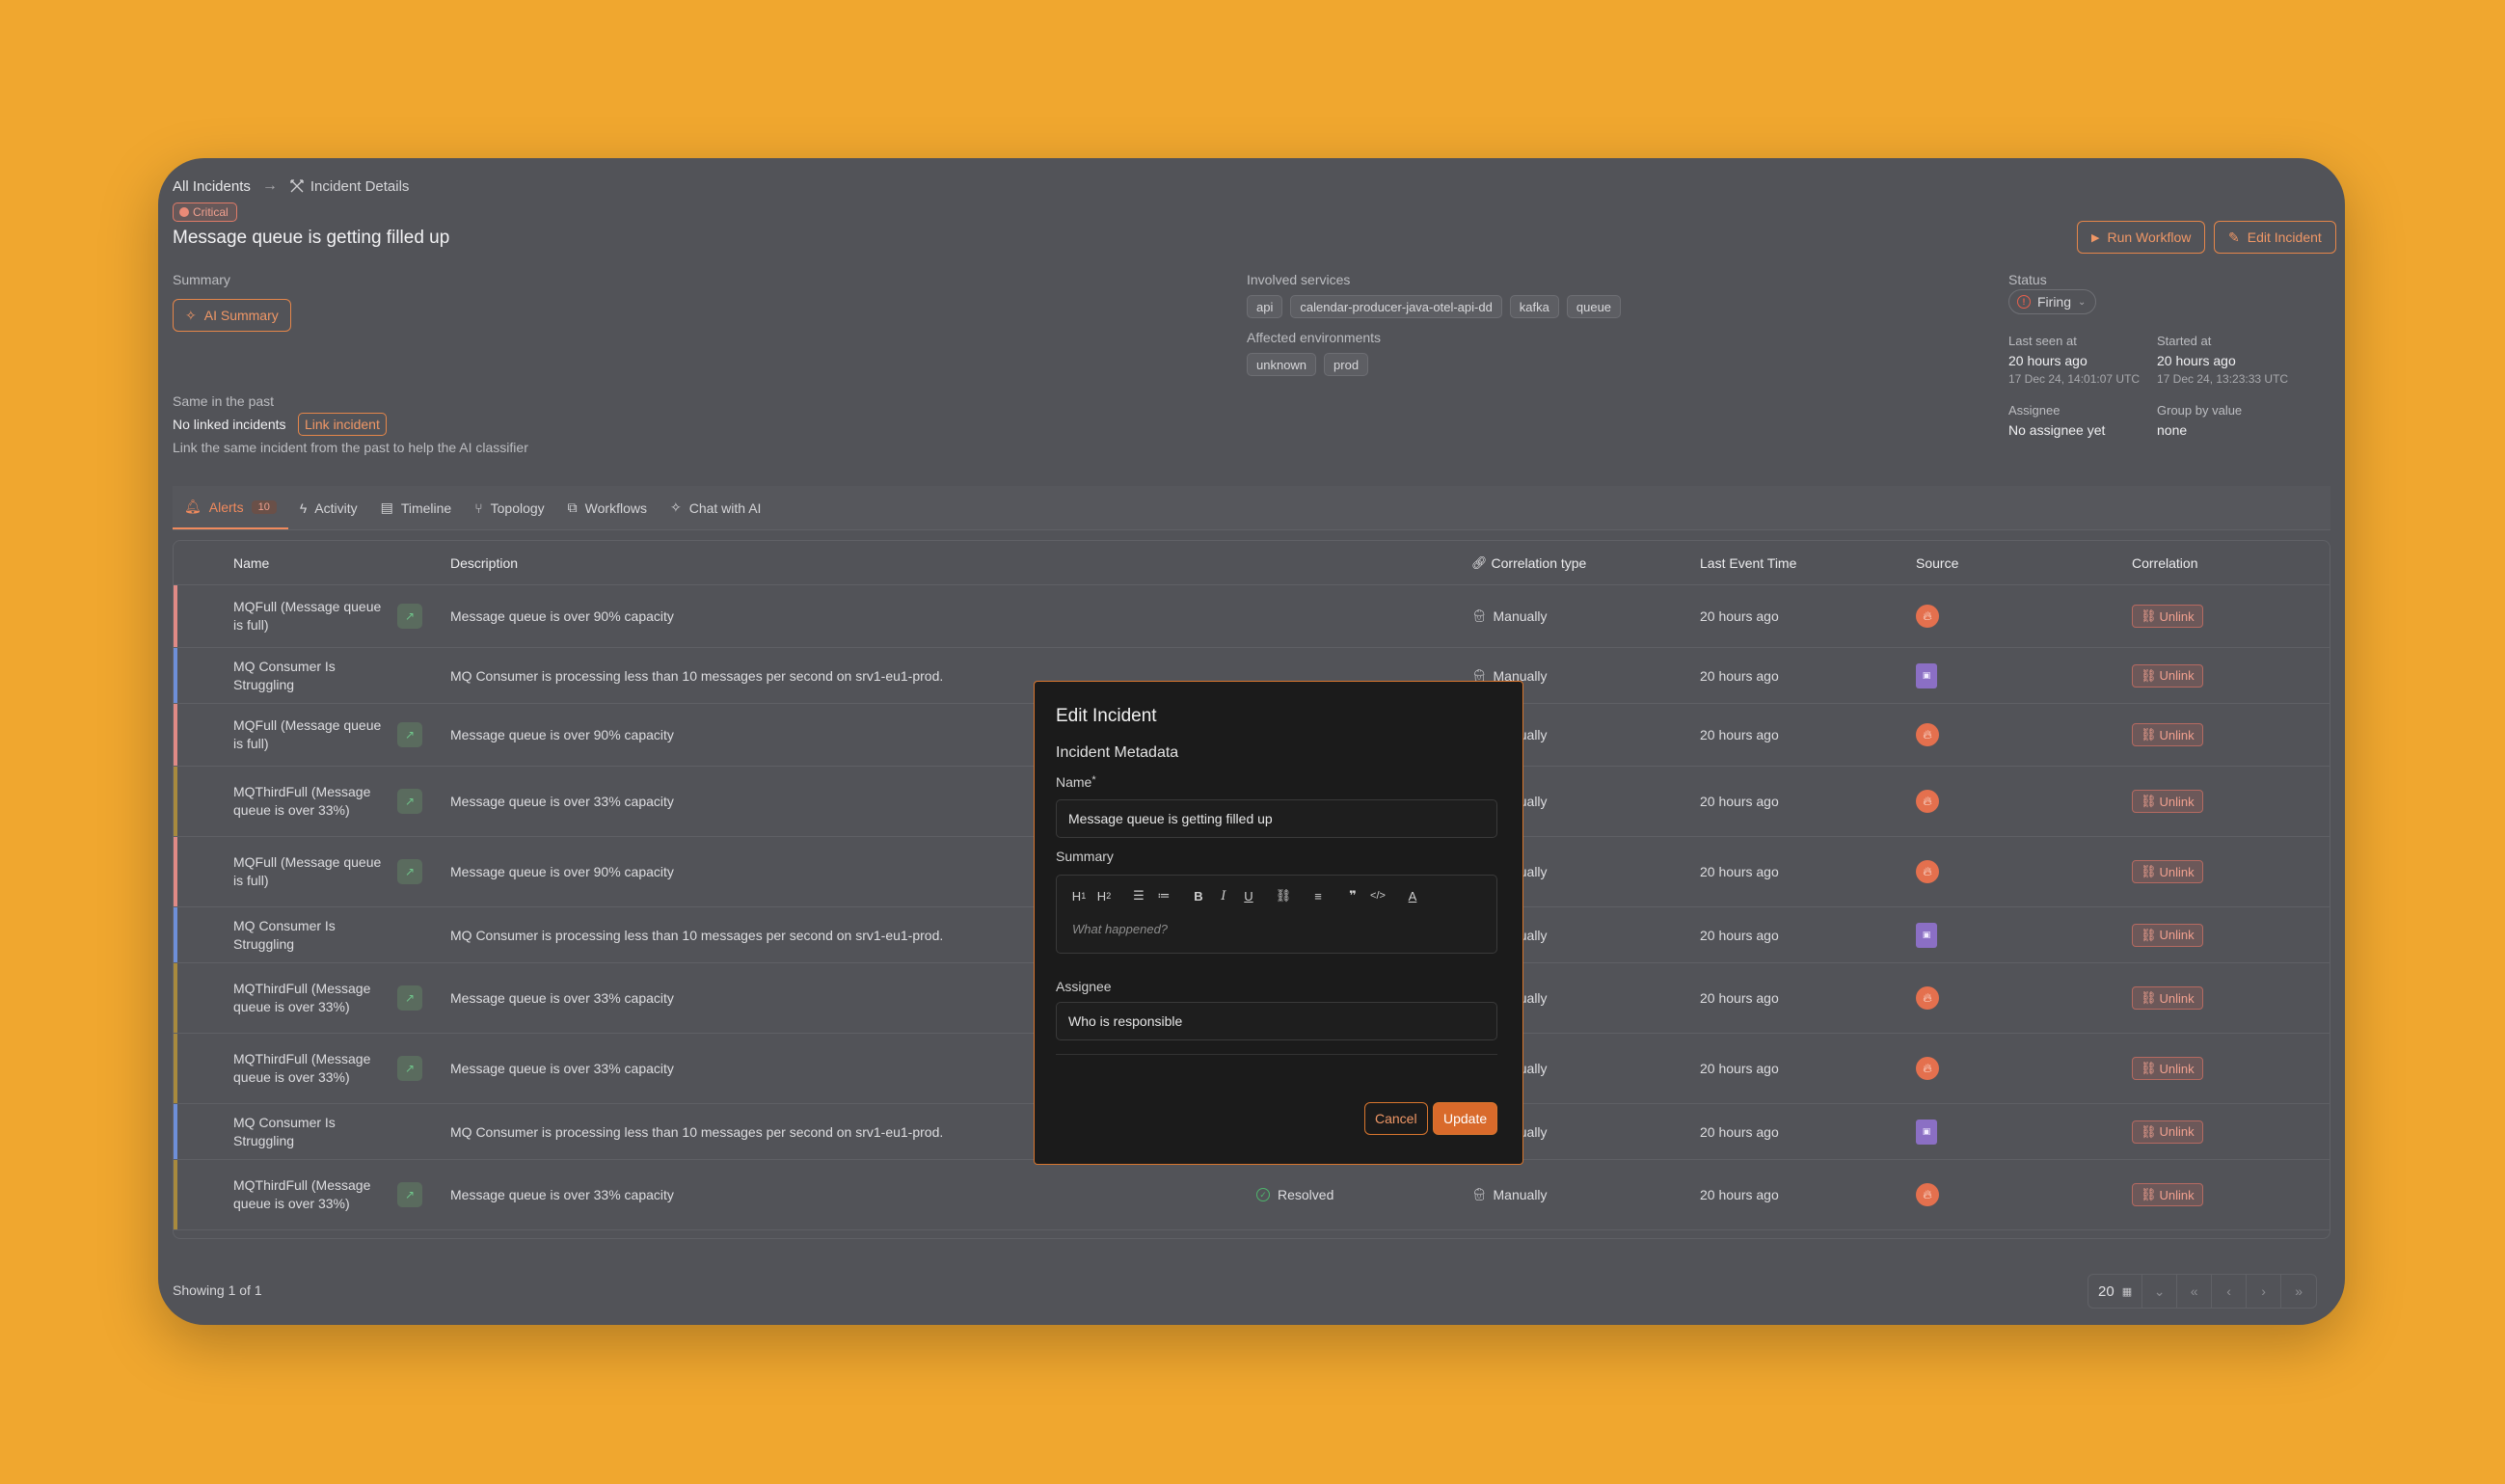  I want to click on page-size-select: 20 ▦, so click(2115, 1291).